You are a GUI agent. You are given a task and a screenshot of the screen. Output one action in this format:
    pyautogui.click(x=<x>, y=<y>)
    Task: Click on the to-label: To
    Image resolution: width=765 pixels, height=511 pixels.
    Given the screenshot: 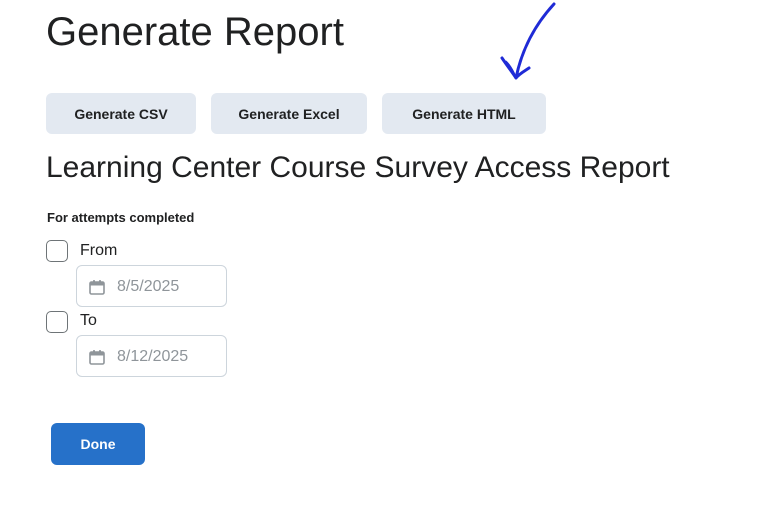 What is the action you would take?
    pyautogui.click(x=88, y=320)
    